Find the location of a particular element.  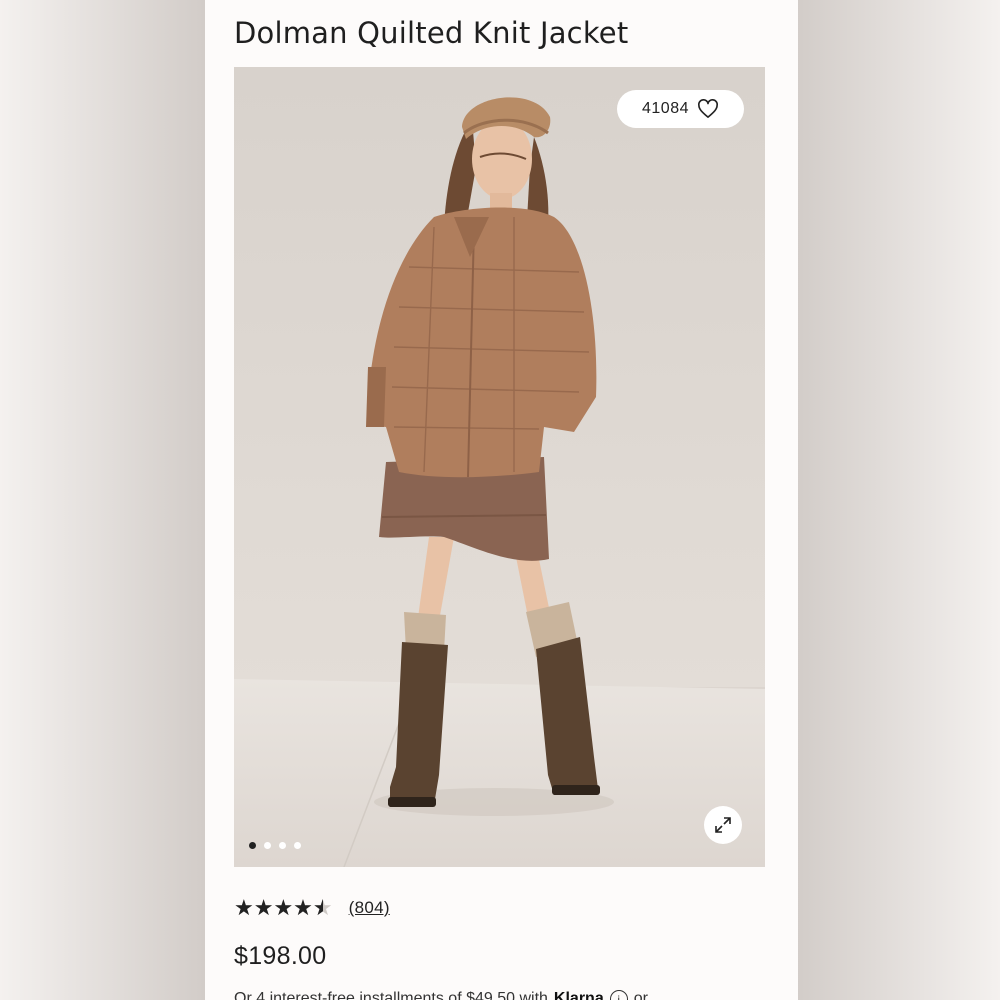

installments-suffix: or is located at coordinates (640, 995).